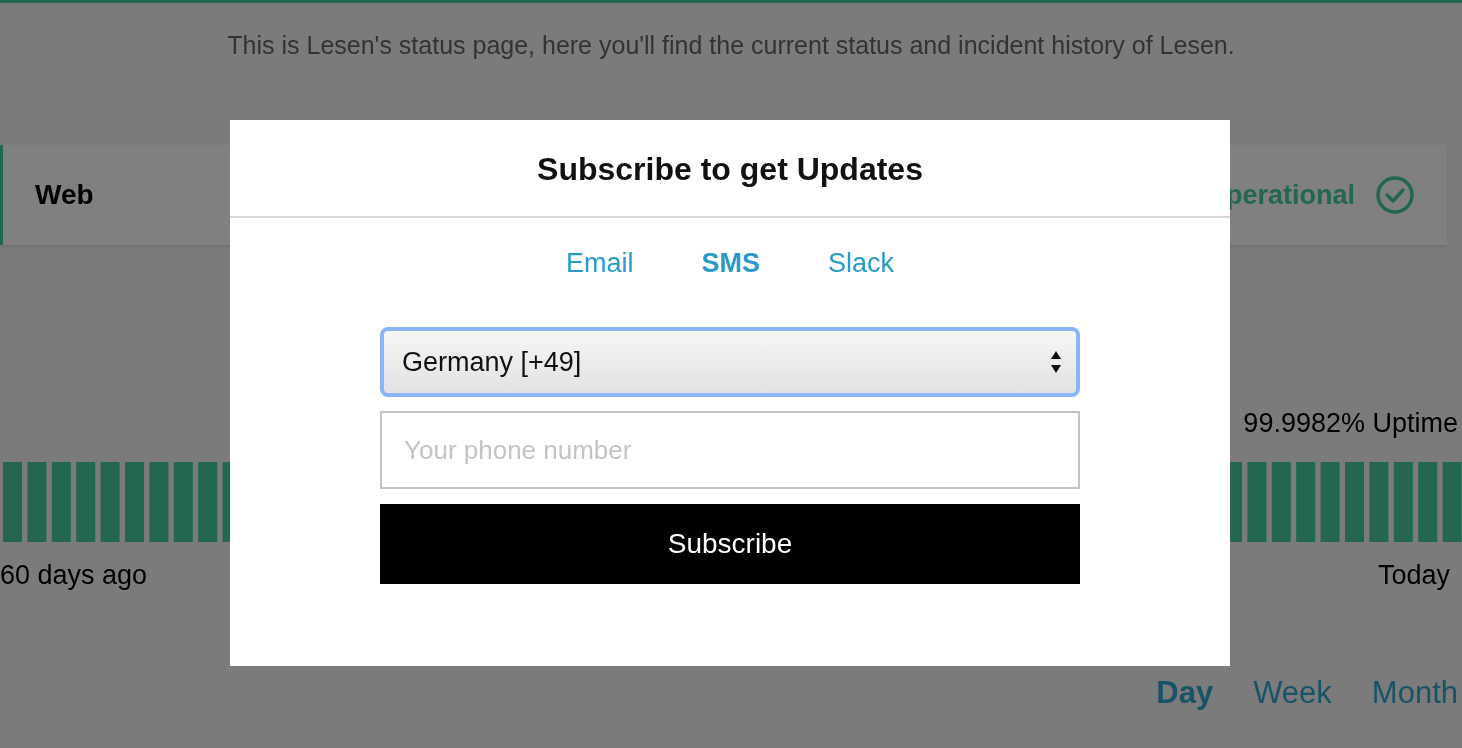 The image size is (1462, 748). I want to click on component-name: Web, so click(64, 195).